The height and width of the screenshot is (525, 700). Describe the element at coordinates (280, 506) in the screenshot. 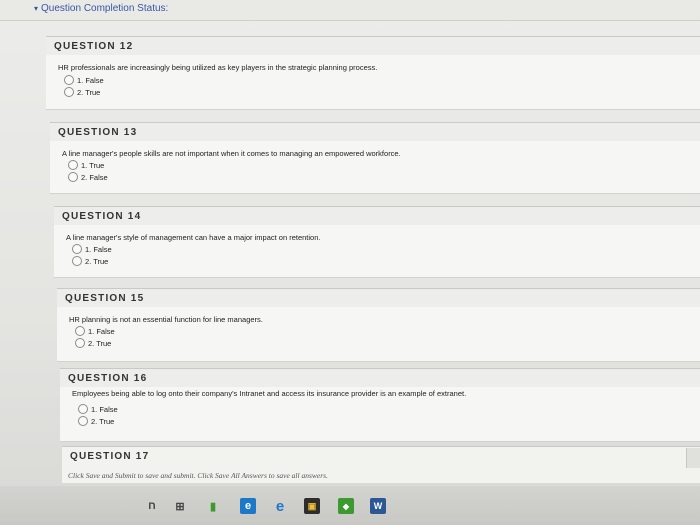

I see `internet-explorer-icon: e` at that location.